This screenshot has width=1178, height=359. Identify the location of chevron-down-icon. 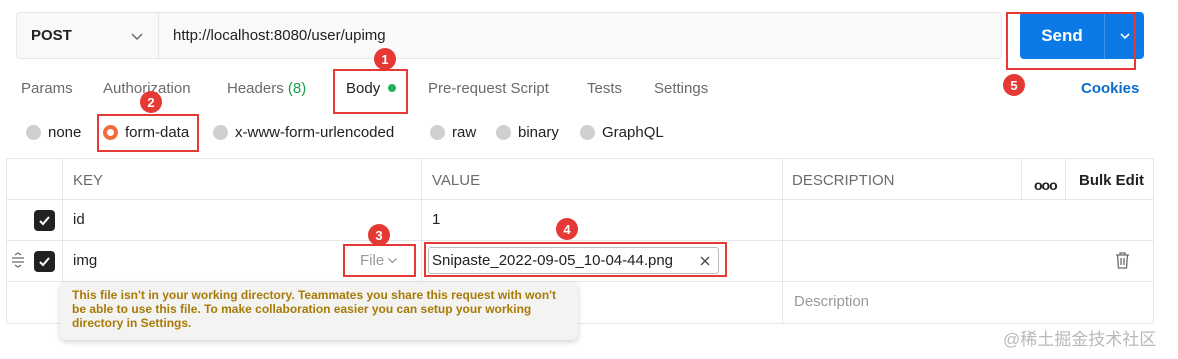
(137, 36).